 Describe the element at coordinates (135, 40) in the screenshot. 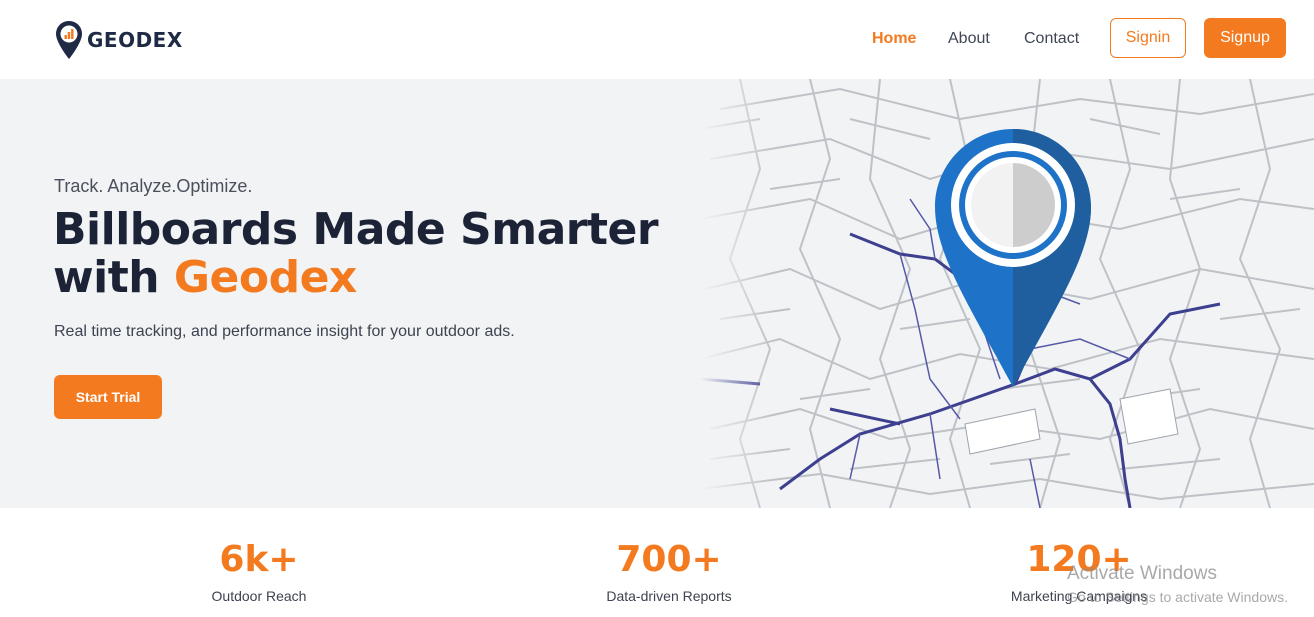

I see `logo-text: GEODEX` at that location.